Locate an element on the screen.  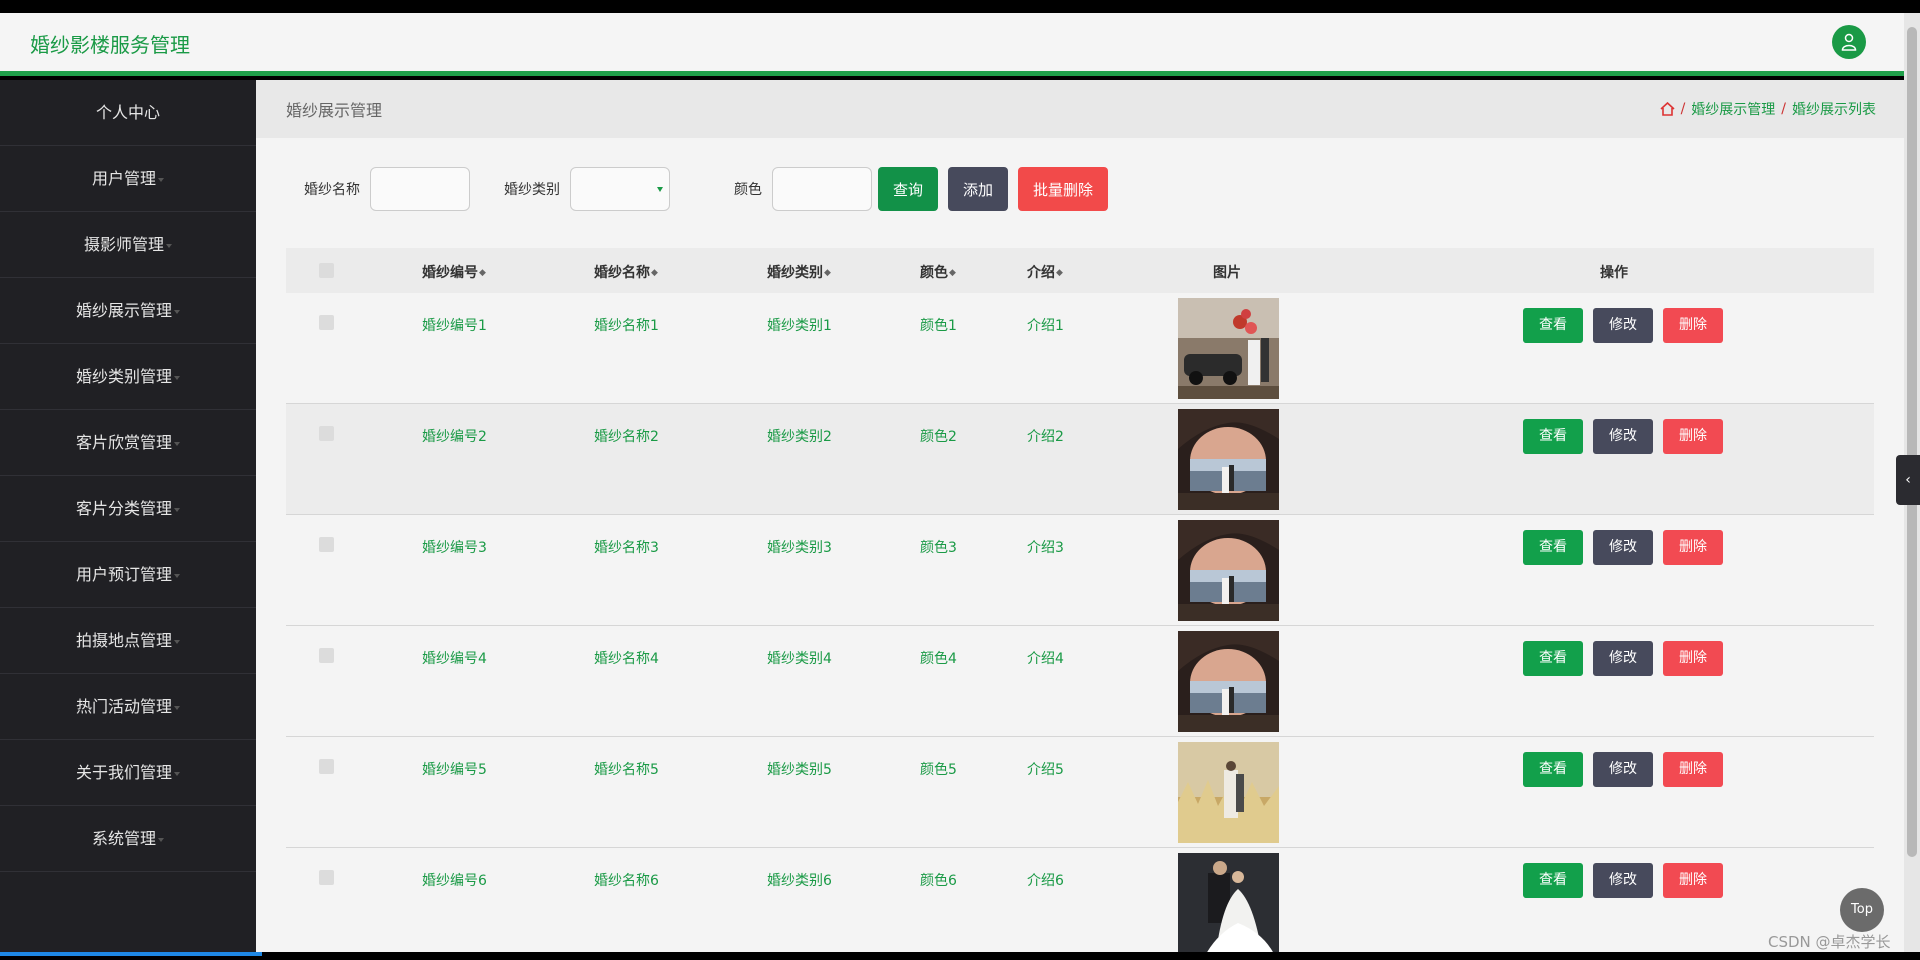
select-all-checkbox is located at coordinates (326, 270).